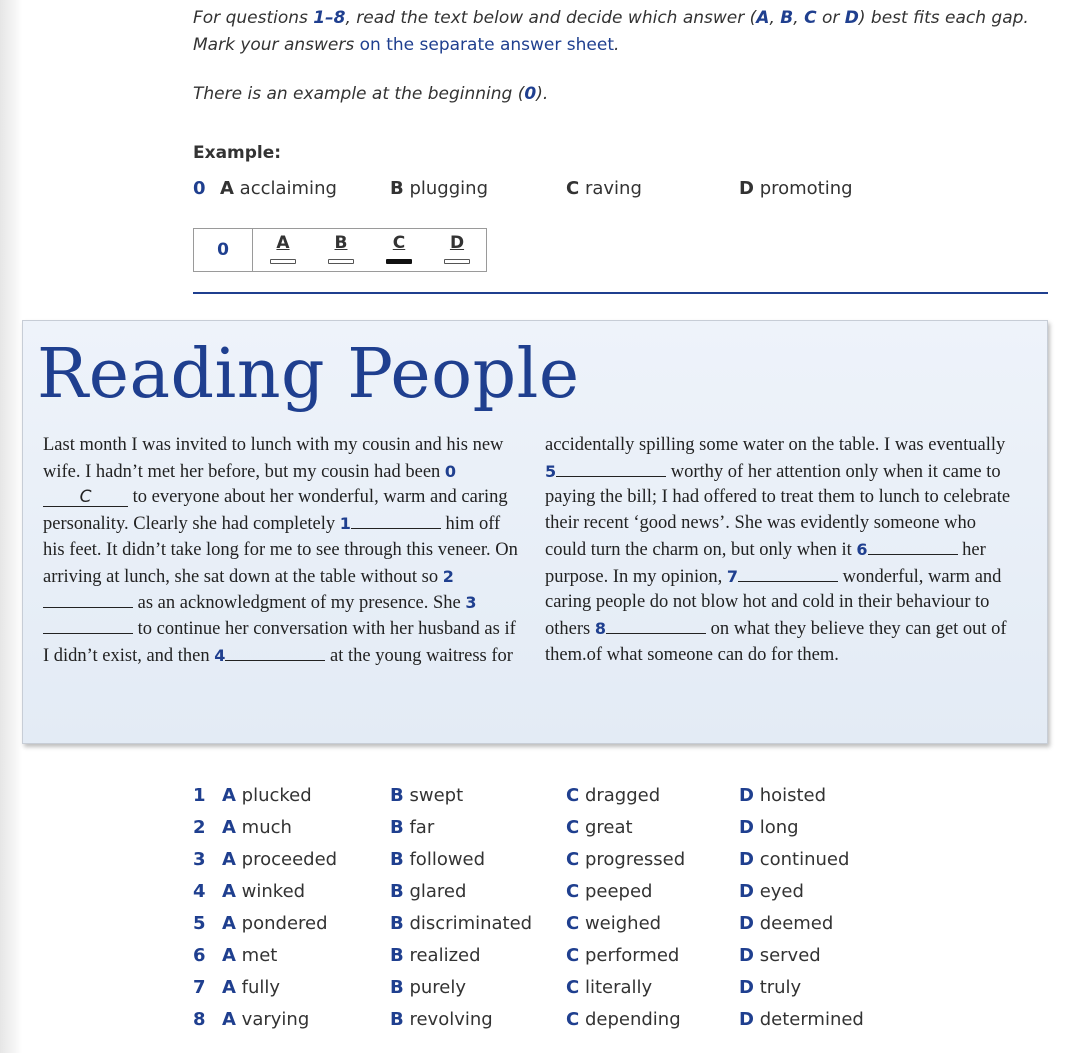 The image size is (1085, 1053). I want to click on option-6a: A met, so click(249, 955).